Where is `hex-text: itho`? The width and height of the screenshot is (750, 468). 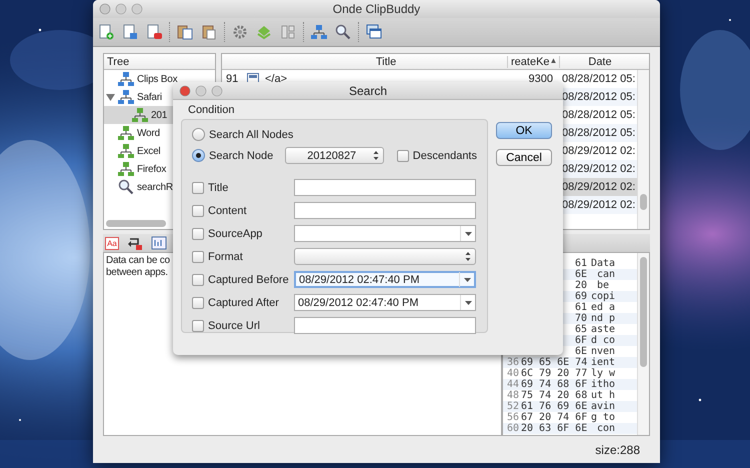 hex-text: itho is located at coordinates (603, 384).